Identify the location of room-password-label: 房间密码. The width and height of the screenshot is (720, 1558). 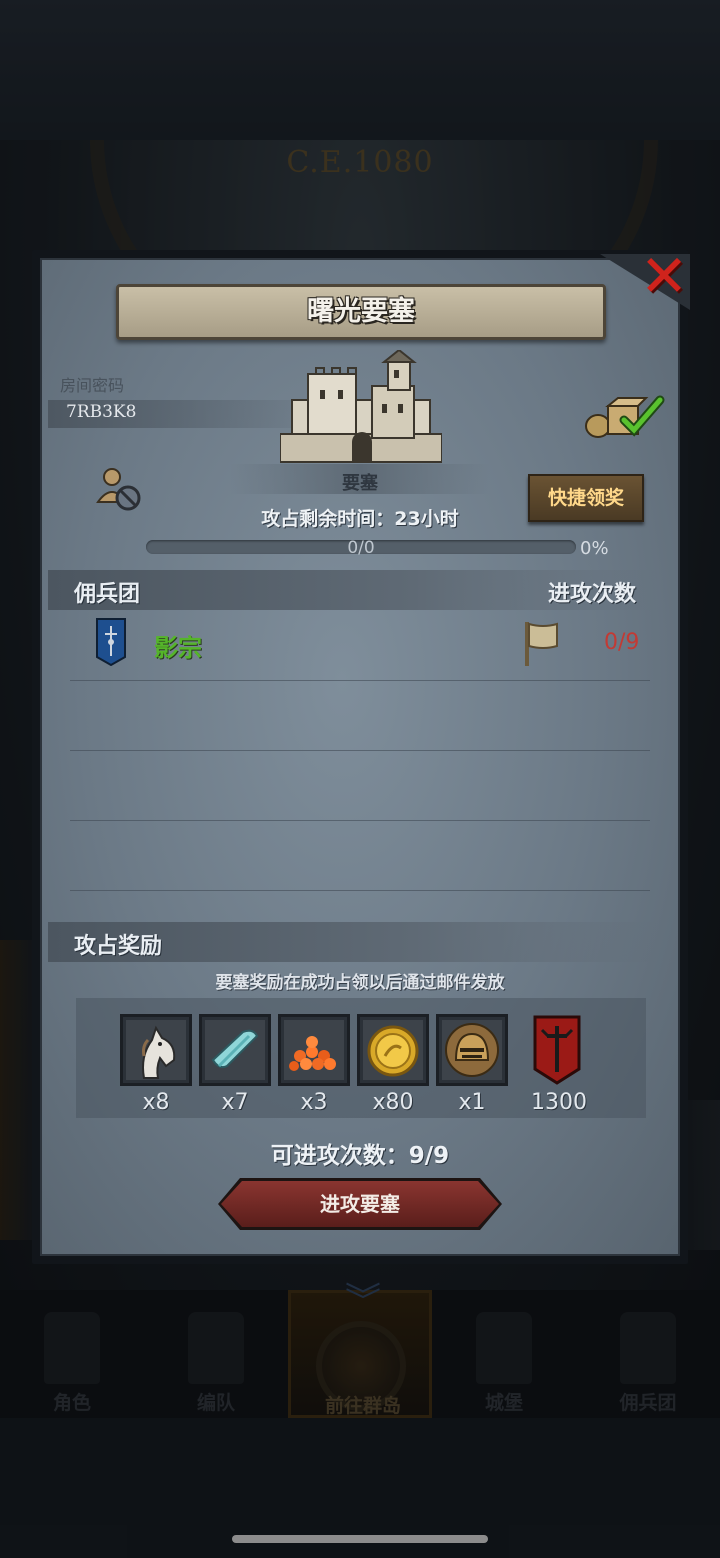
(92, 385).